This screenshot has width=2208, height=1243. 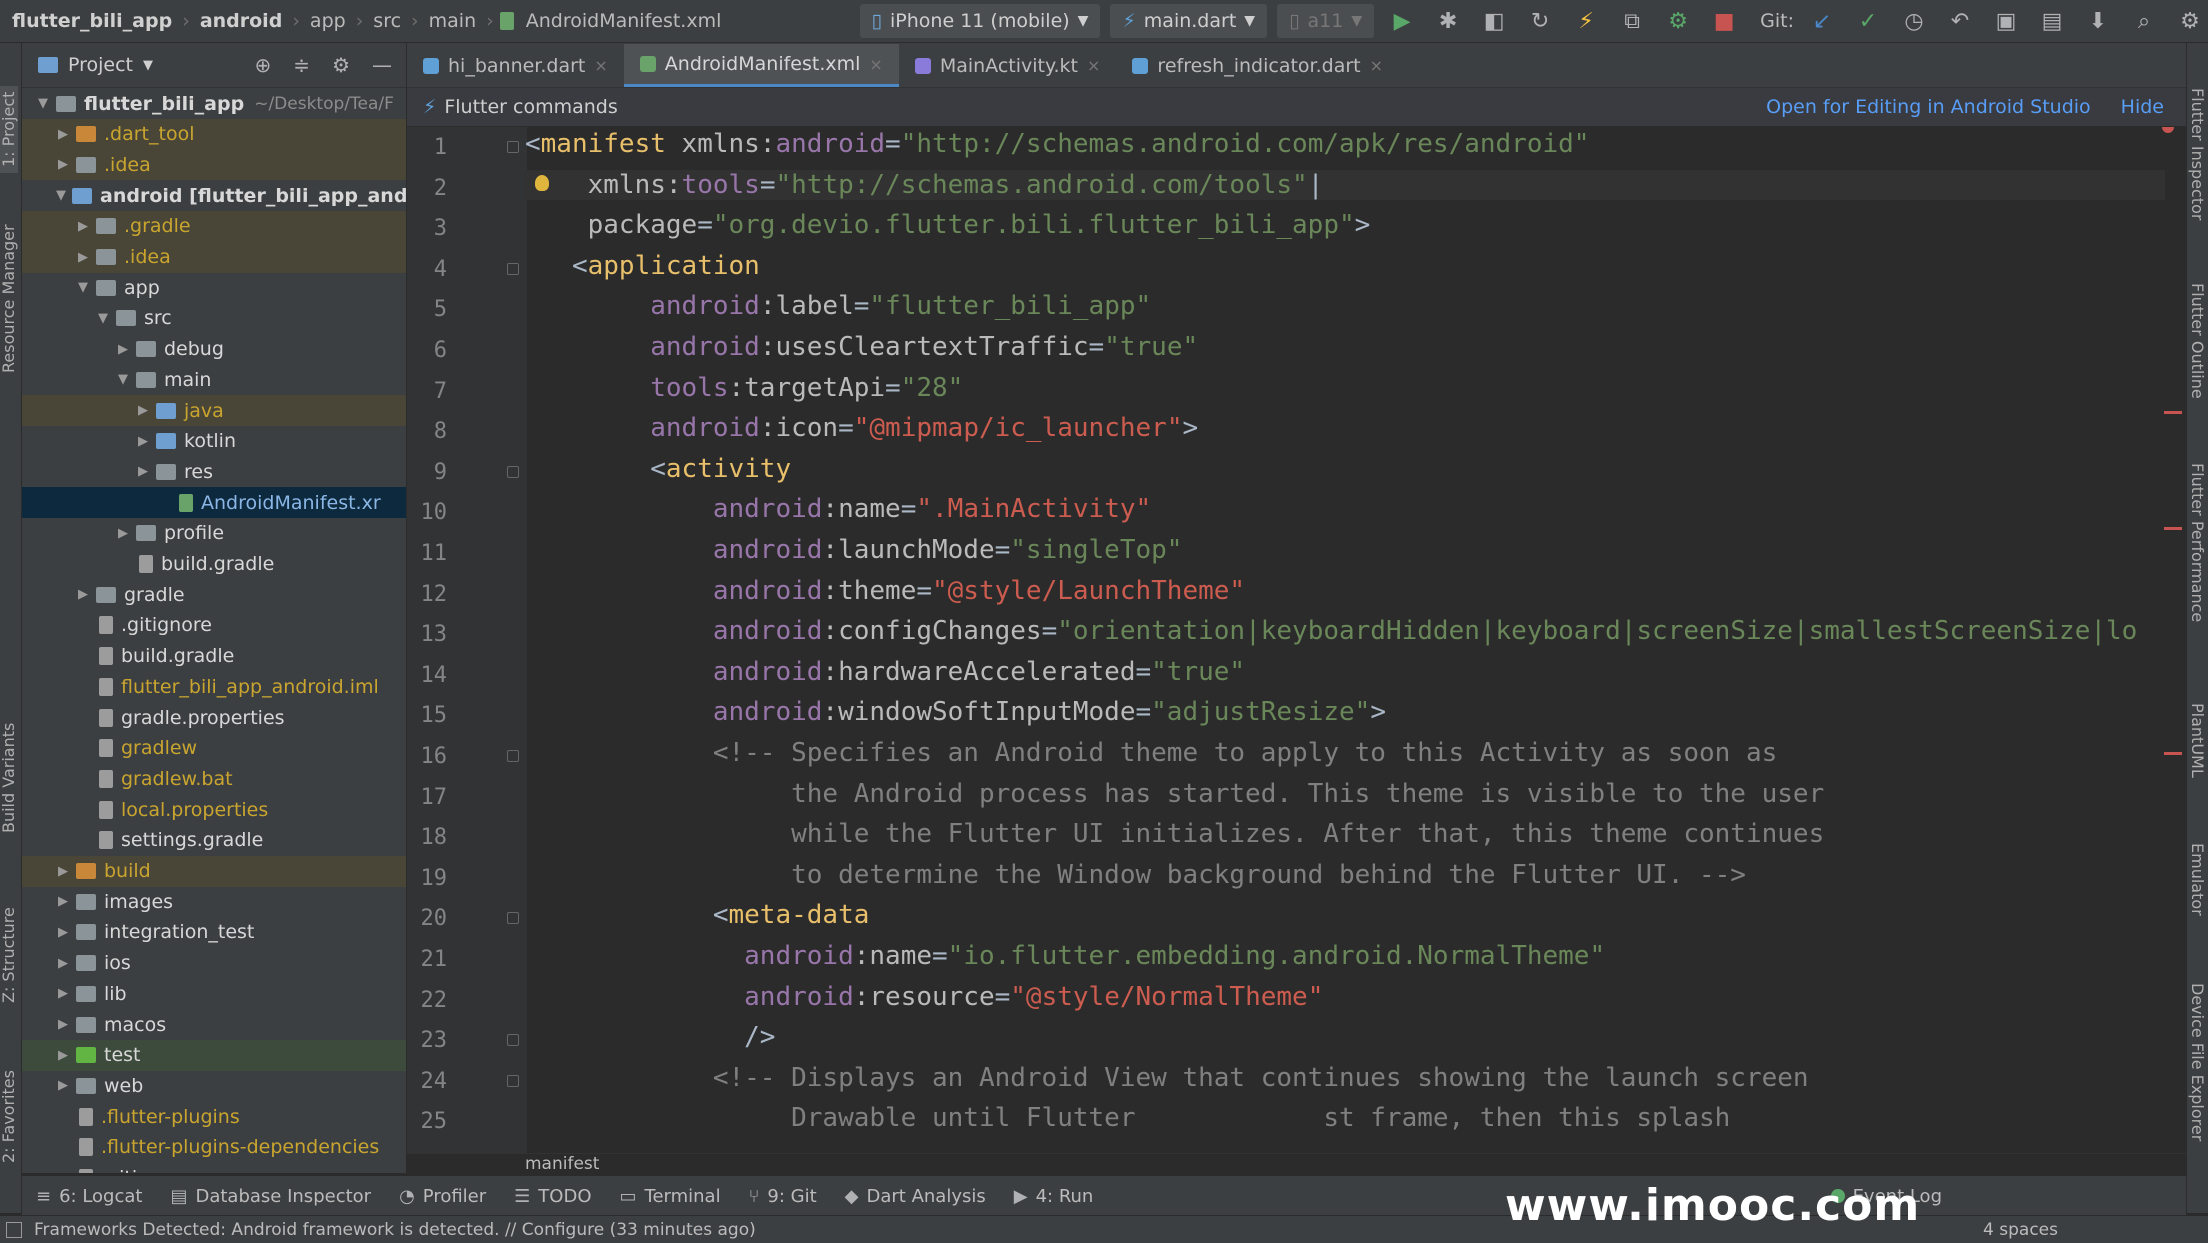 I want to click on tree-item: settings.gradle, so click(x=214, y=840).